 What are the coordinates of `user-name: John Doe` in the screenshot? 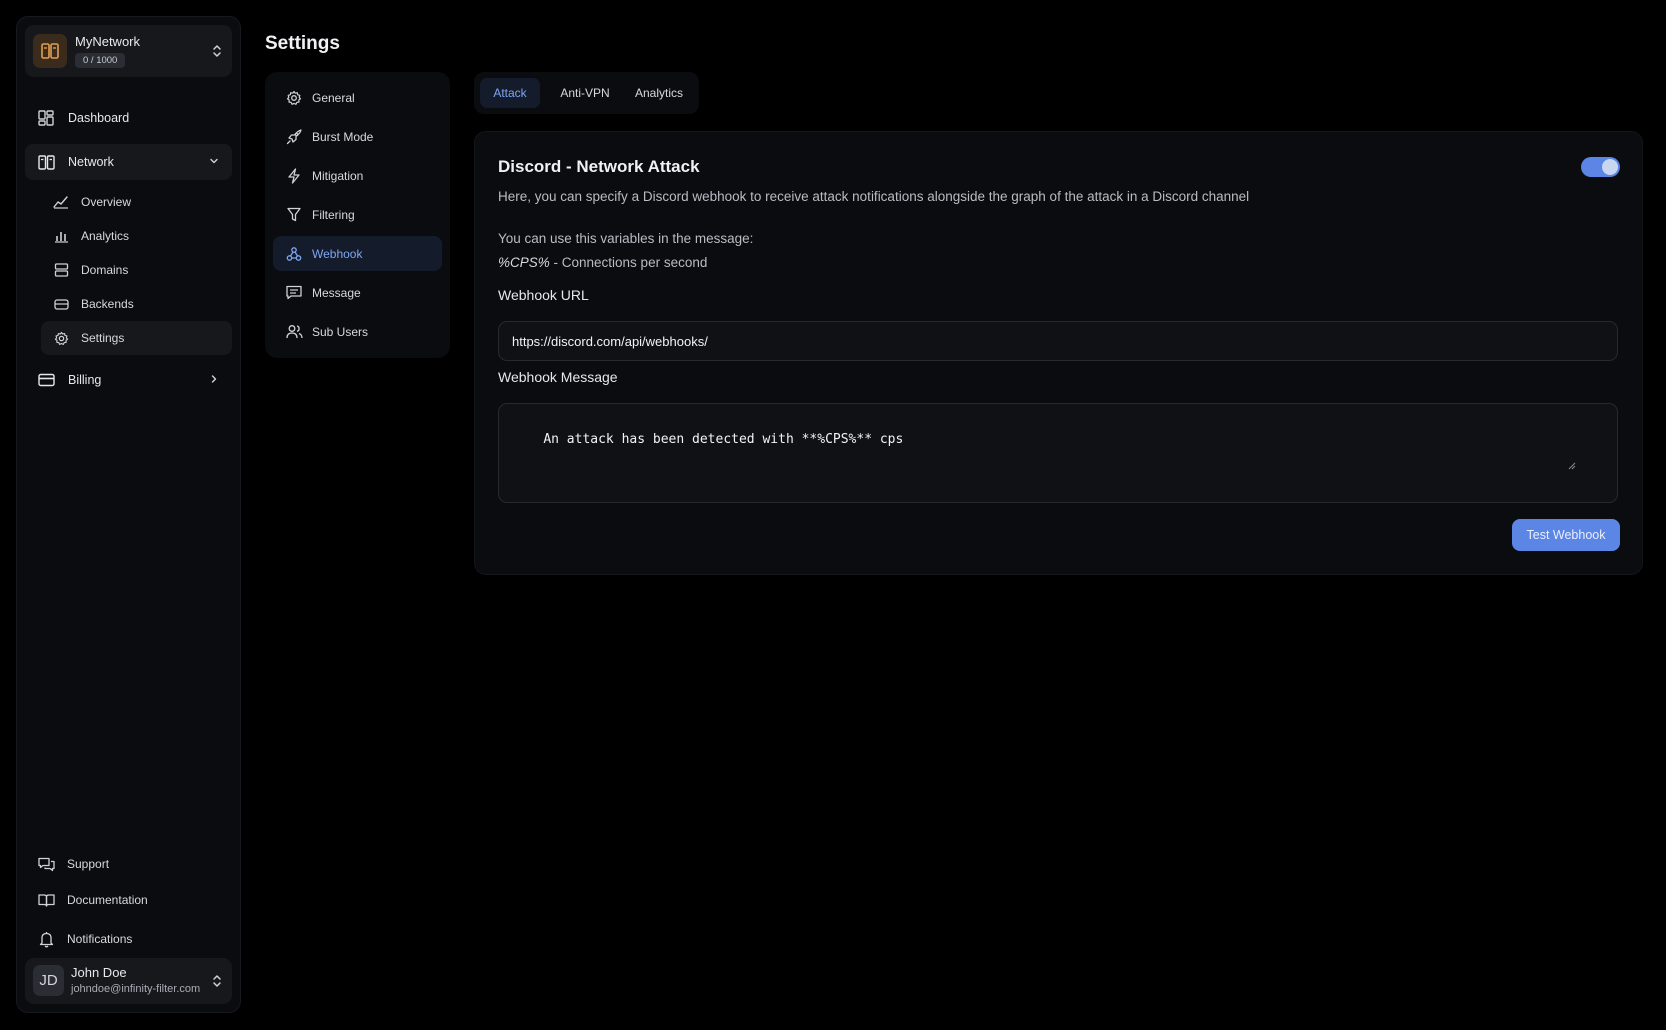 It's located at (99, 972).